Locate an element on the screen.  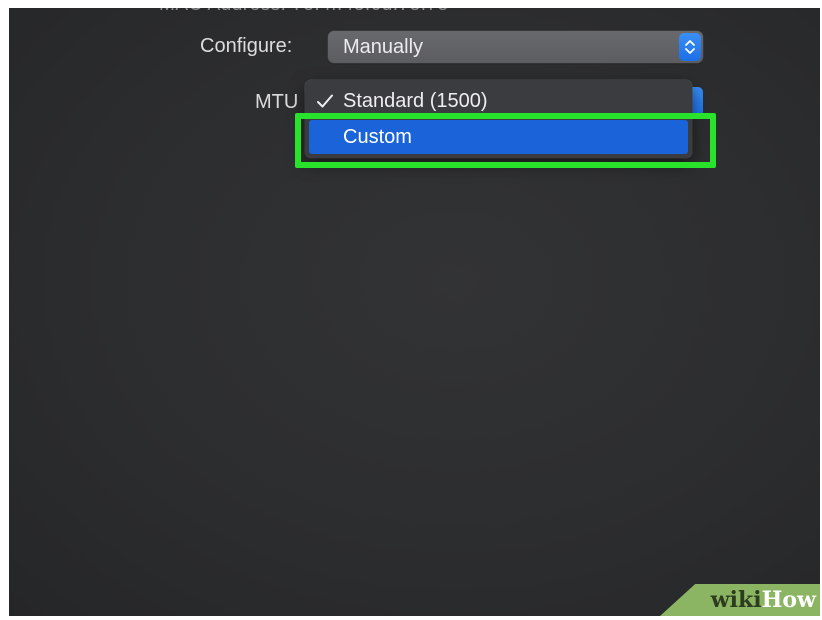
checkmark-icon is located at coordinates (325, 103).